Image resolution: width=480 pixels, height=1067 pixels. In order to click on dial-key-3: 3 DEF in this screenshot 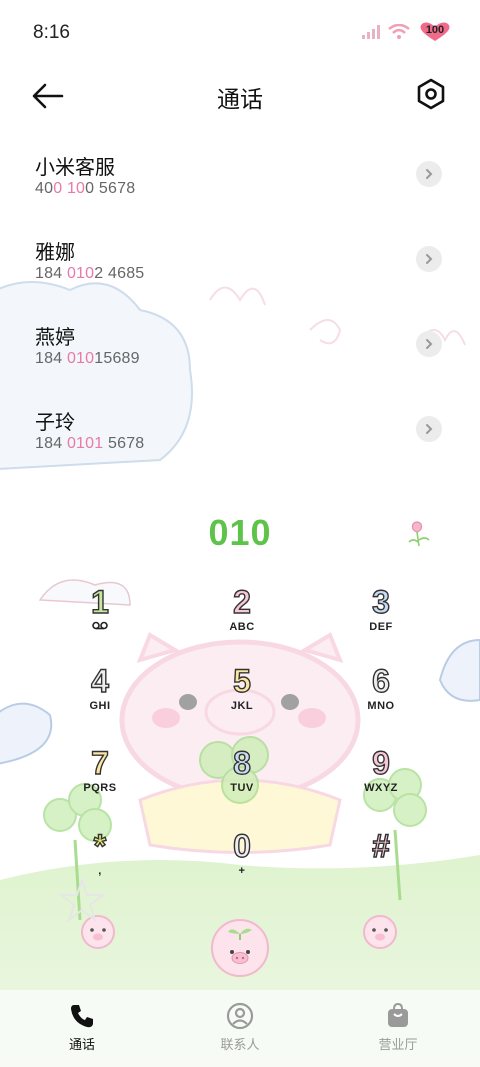, I will do `click(381, 618)`.